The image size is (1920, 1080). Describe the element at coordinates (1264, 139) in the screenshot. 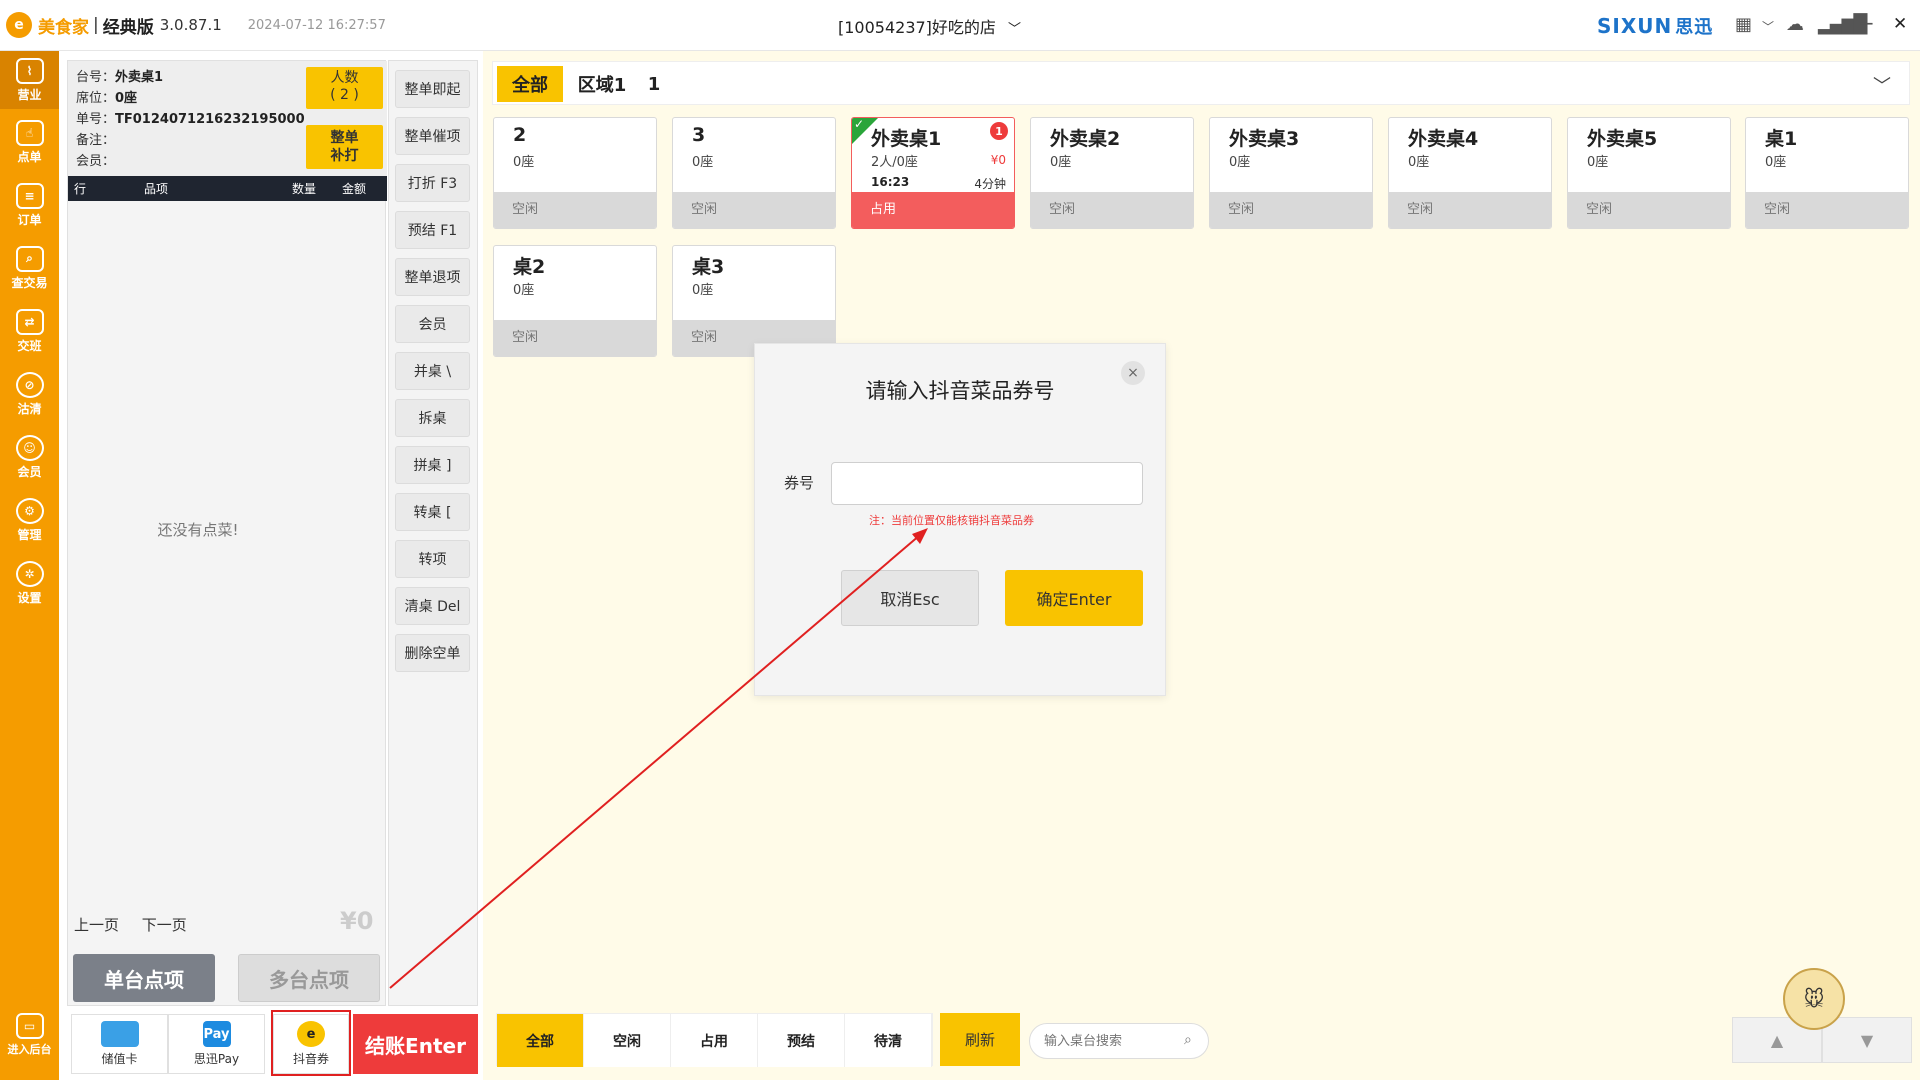

I see `table-name: 外卖桌3` at that location.